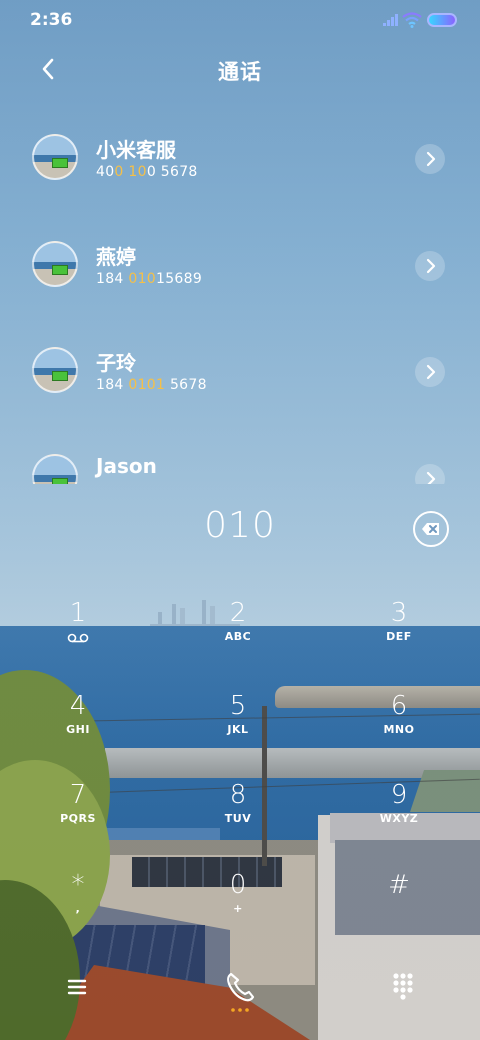 The image size is (480, 1040). I want to click on backspace-icon, so click(431, 529).